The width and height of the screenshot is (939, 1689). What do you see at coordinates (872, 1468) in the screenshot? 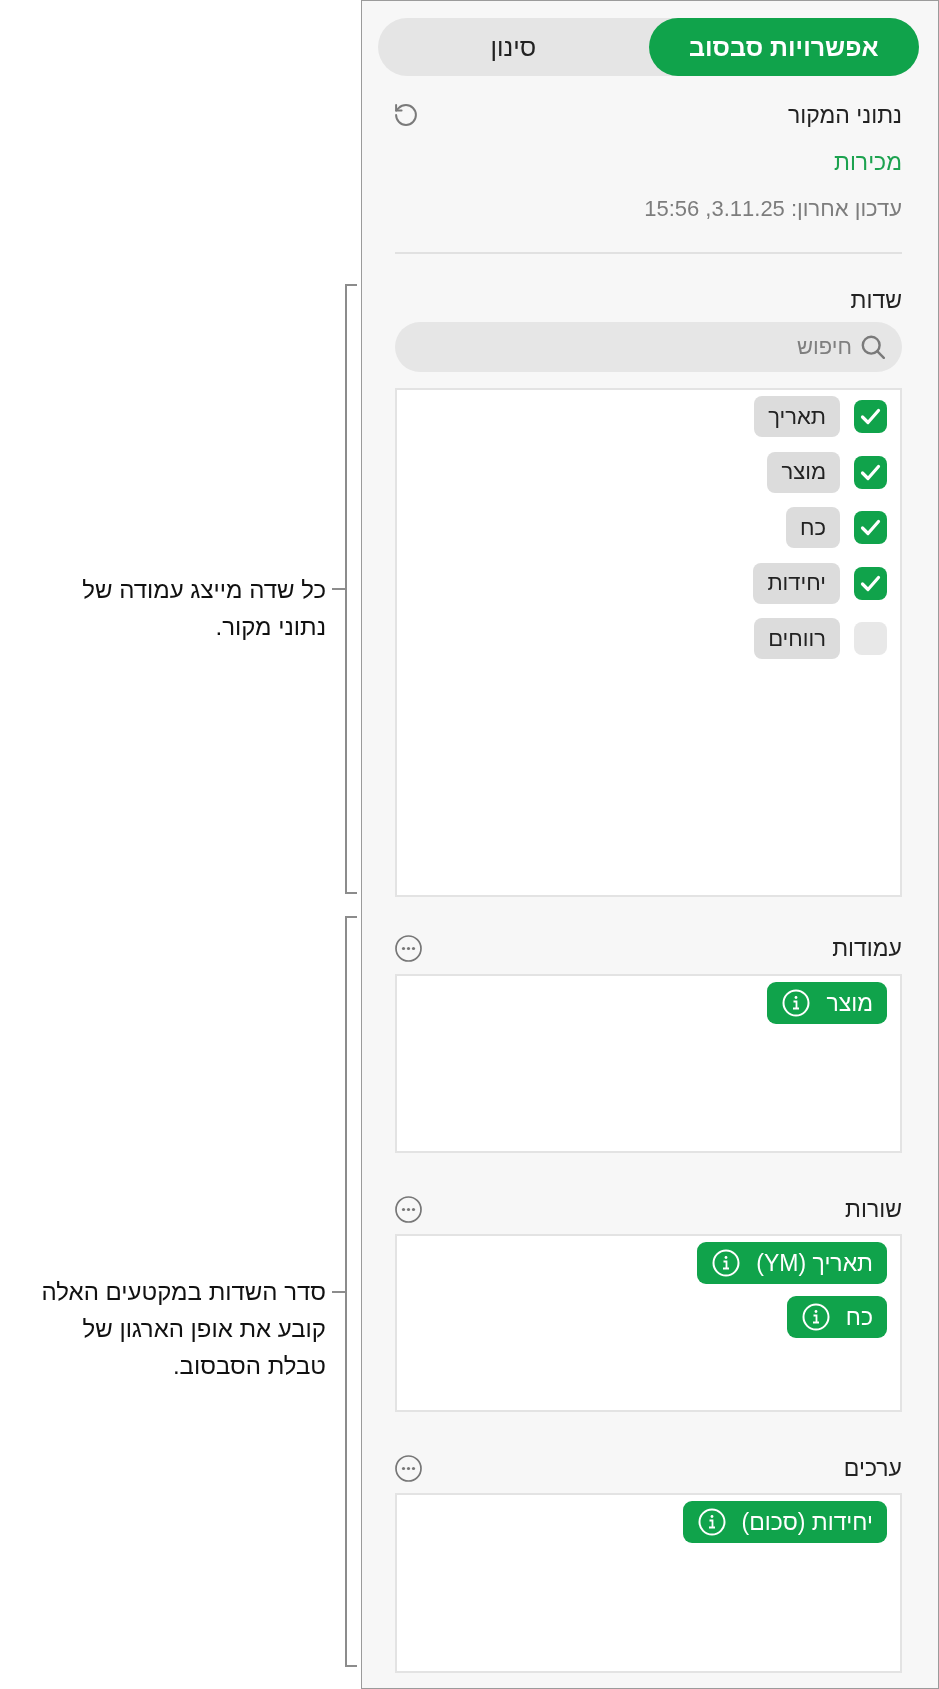
I see `section-title: ערכים` at bounding box center [872, 1468].